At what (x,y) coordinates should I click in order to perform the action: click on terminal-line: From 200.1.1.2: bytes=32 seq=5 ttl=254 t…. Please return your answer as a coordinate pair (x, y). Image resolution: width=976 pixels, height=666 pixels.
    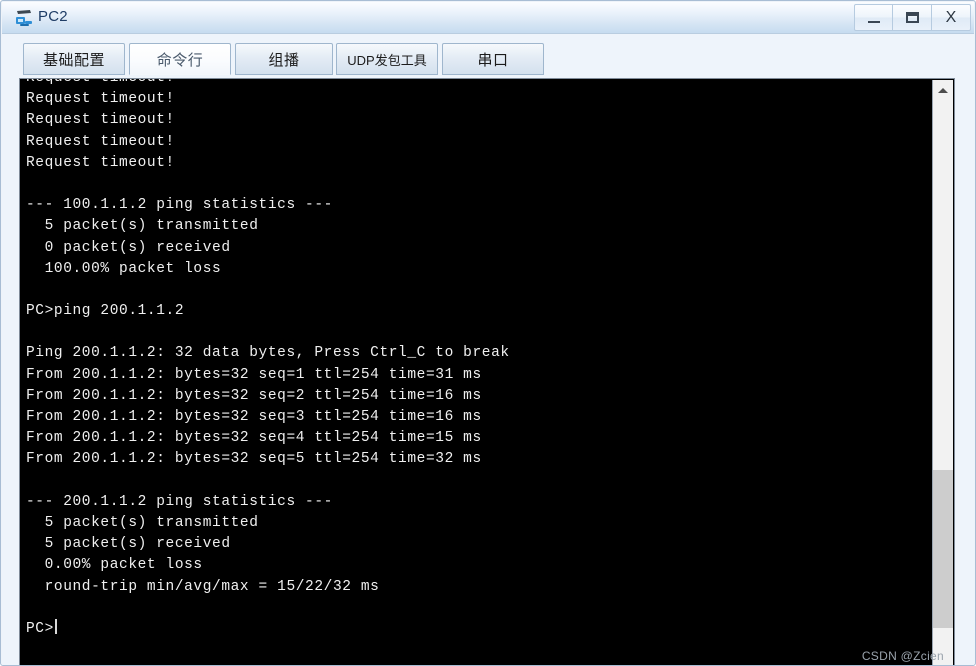
    Looking at the image, I should click on (254, 459).